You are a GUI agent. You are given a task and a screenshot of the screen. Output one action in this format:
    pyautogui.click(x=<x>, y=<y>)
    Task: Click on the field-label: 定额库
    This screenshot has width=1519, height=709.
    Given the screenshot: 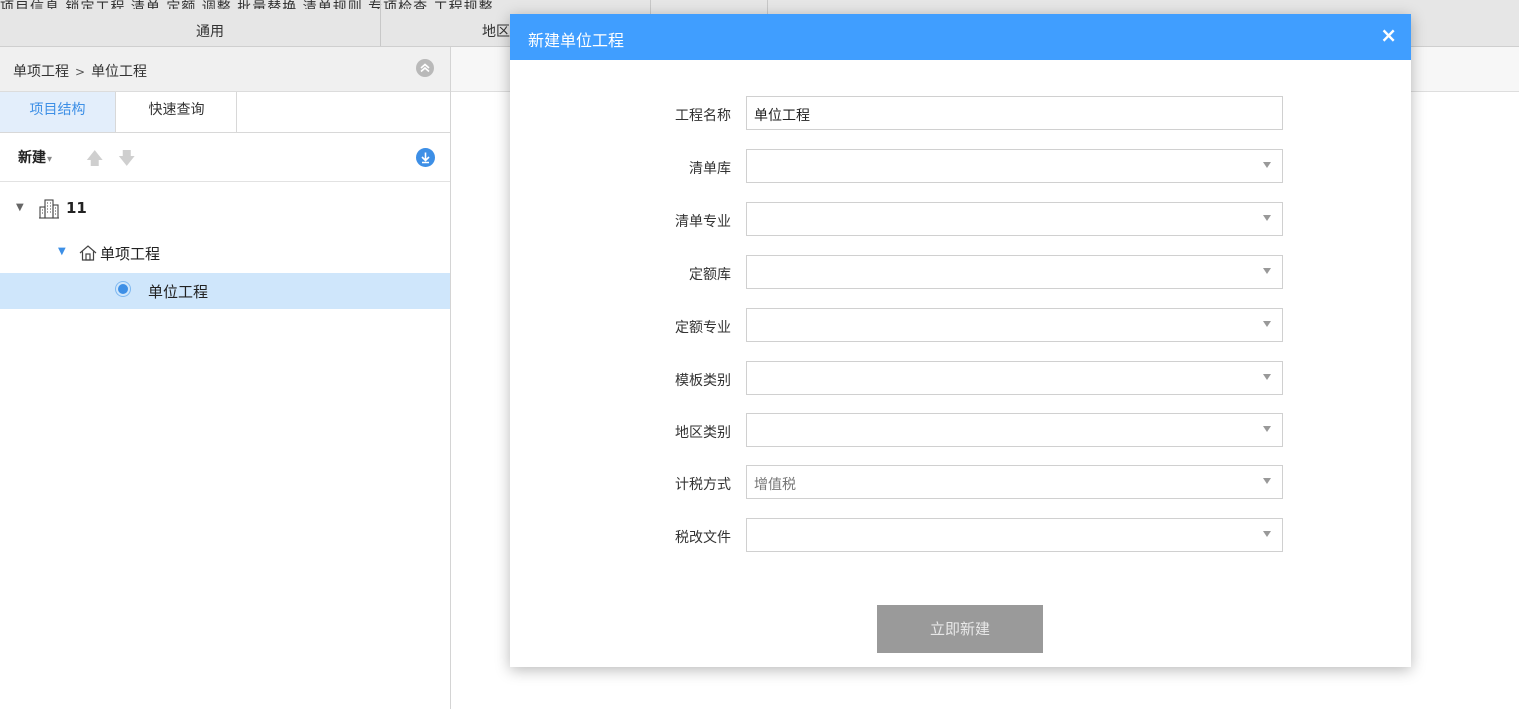 What is the action you would take?
    pyautogui.click(x=710, y=275)
    